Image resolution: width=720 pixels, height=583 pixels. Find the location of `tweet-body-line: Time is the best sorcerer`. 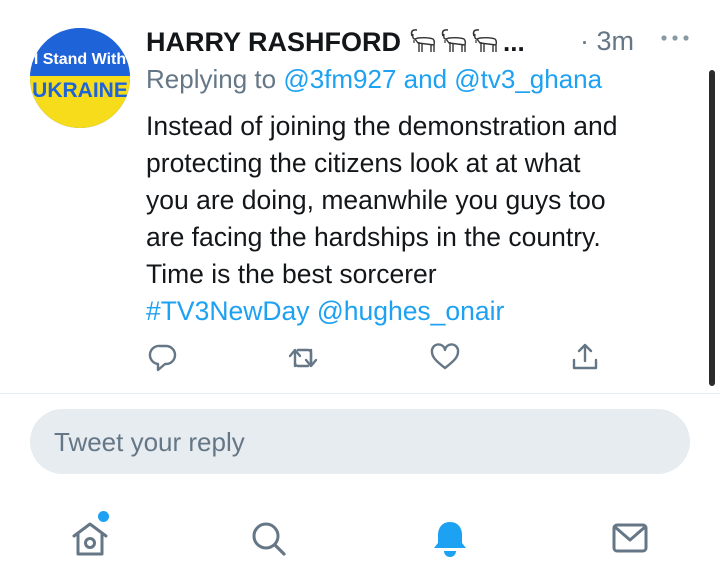

tweet-body-line: Time is the best sorcerer is located at coordinates (291, 274).